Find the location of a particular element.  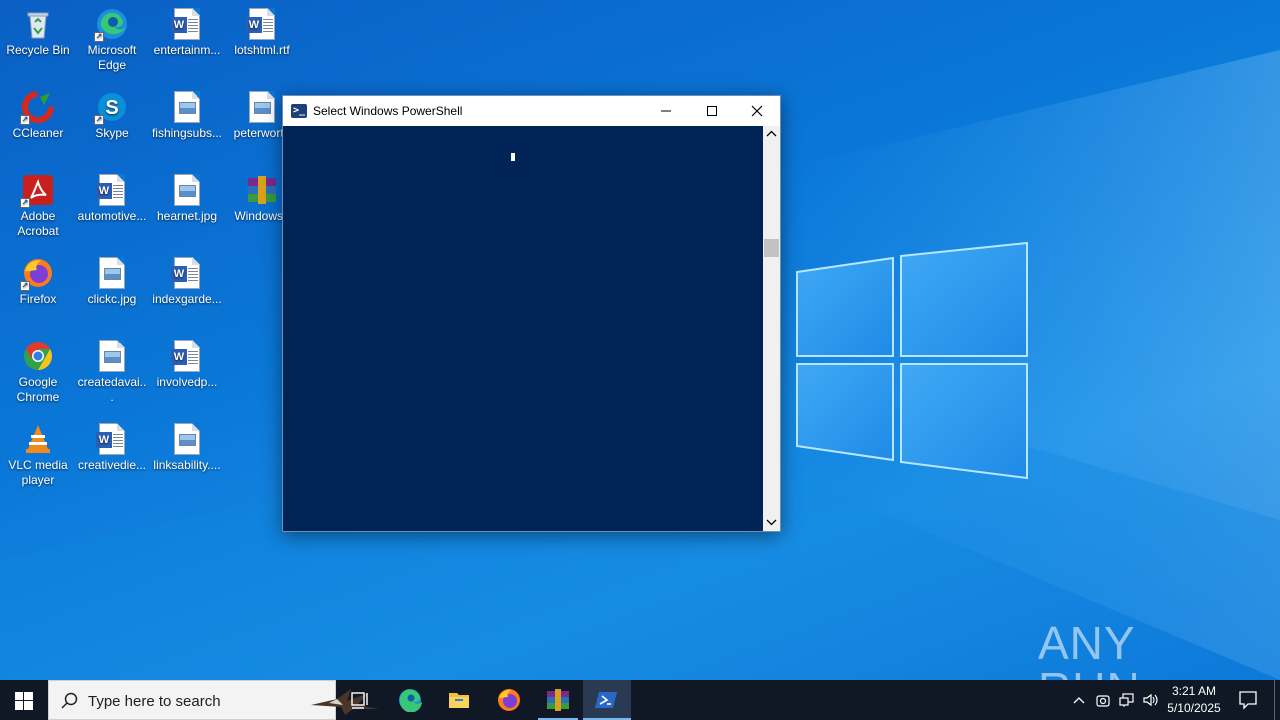

action-center-button is located at coordinates (1248, 700).